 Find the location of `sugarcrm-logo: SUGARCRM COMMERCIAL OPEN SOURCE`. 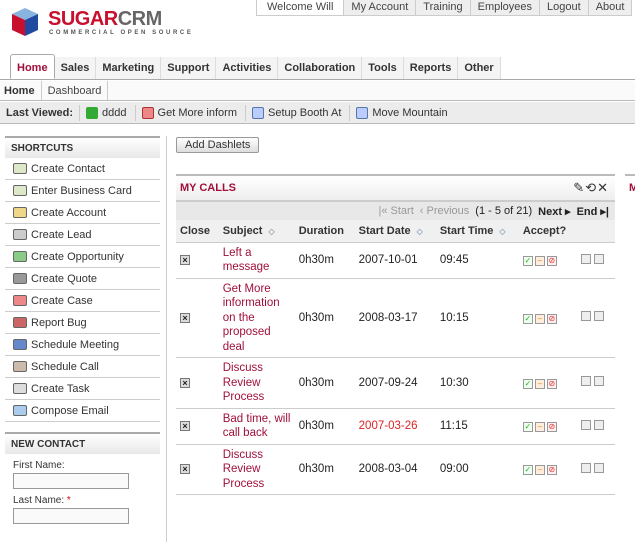

sugarcrm-logo: SUGARCRM COMMERCIAL OPEN SOURCE is located at coordinates (107, 23).